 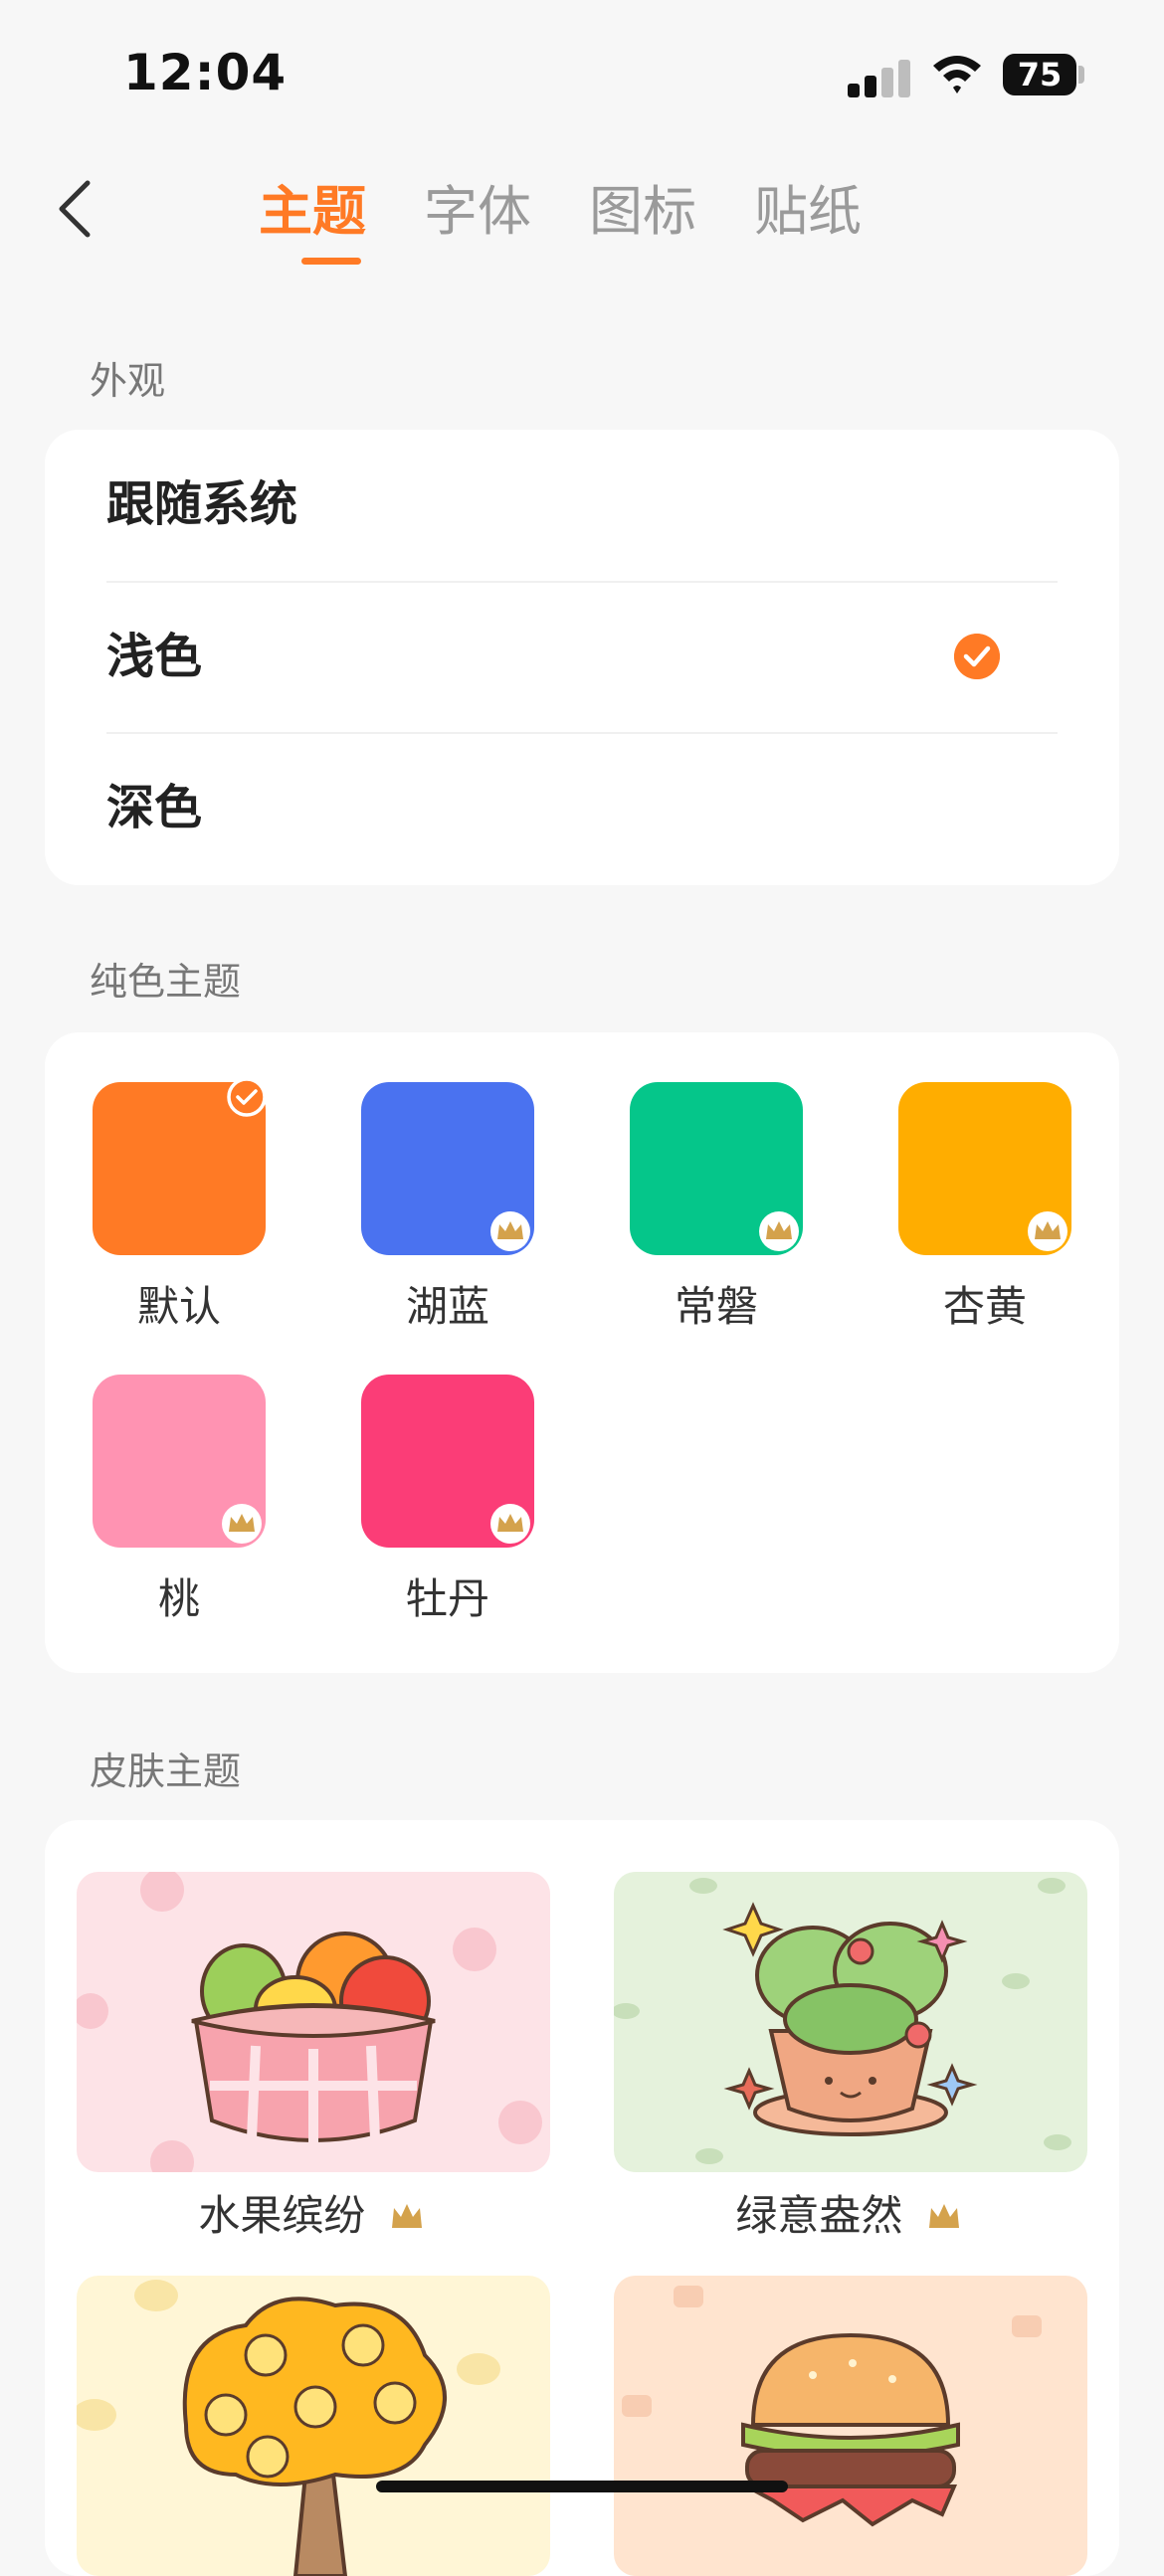 What do you see at coordinates (582, 807) in the screenshot?
I see `appearance-option-dark: 深色` at bounding box center [582, 807].